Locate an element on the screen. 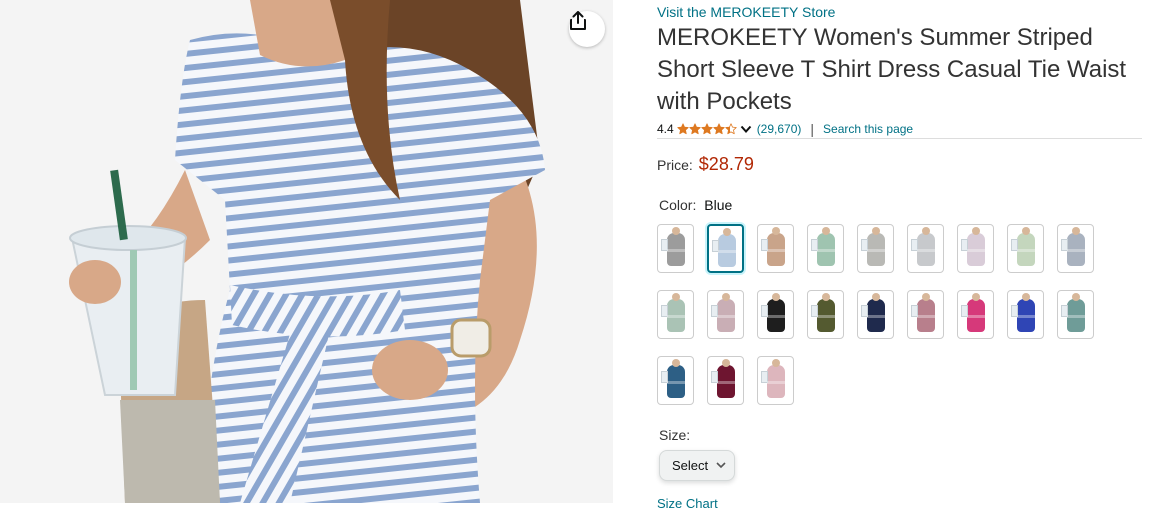 The image size is (1150, 511). search-this-page-link: Search this page is located at coordinates (868, 129).